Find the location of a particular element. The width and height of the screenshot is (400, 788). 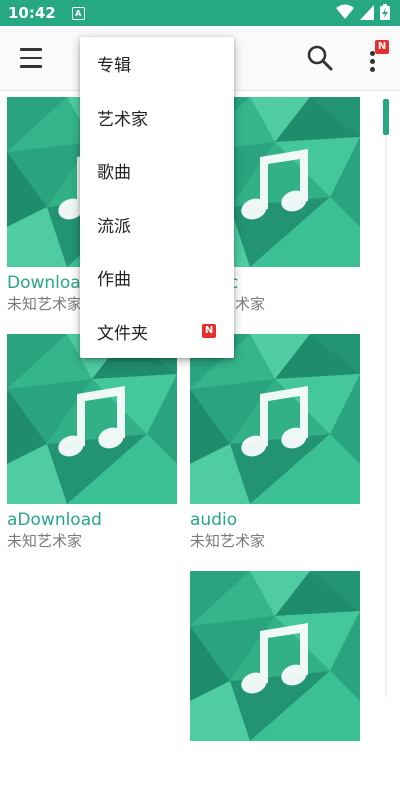

menu-item-folder: 文件夹 N is located at coordinates (157, 332).